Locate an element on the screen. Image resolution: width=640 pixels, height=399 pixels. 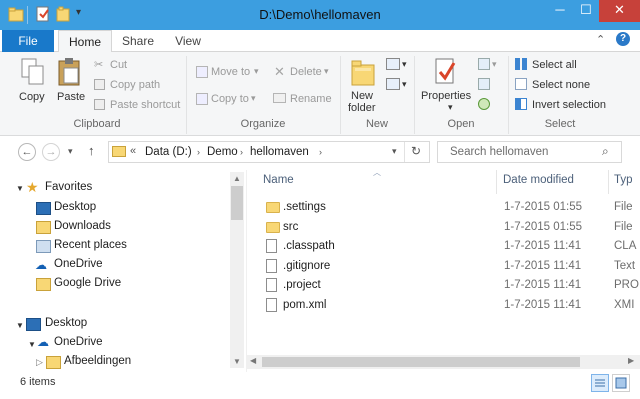
nav-onedrive: OneDrive is located at coordinates (78, 264).